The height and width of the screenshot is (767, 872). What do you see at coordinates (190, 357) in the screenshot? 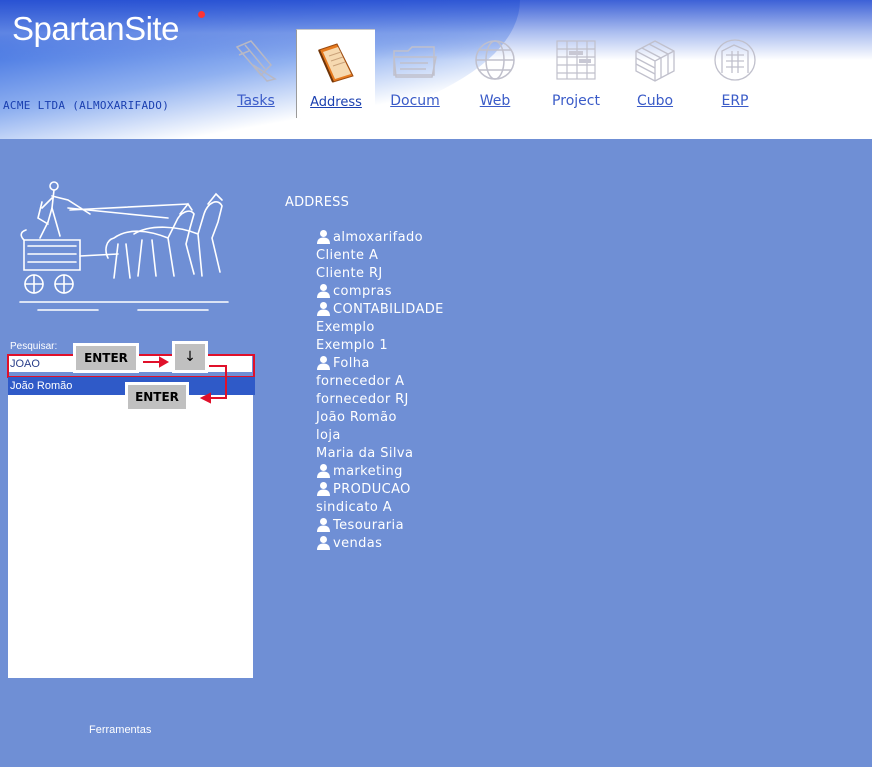
I see `annotation-down-arrow-key: ↓` at bounding box center [190, 357].